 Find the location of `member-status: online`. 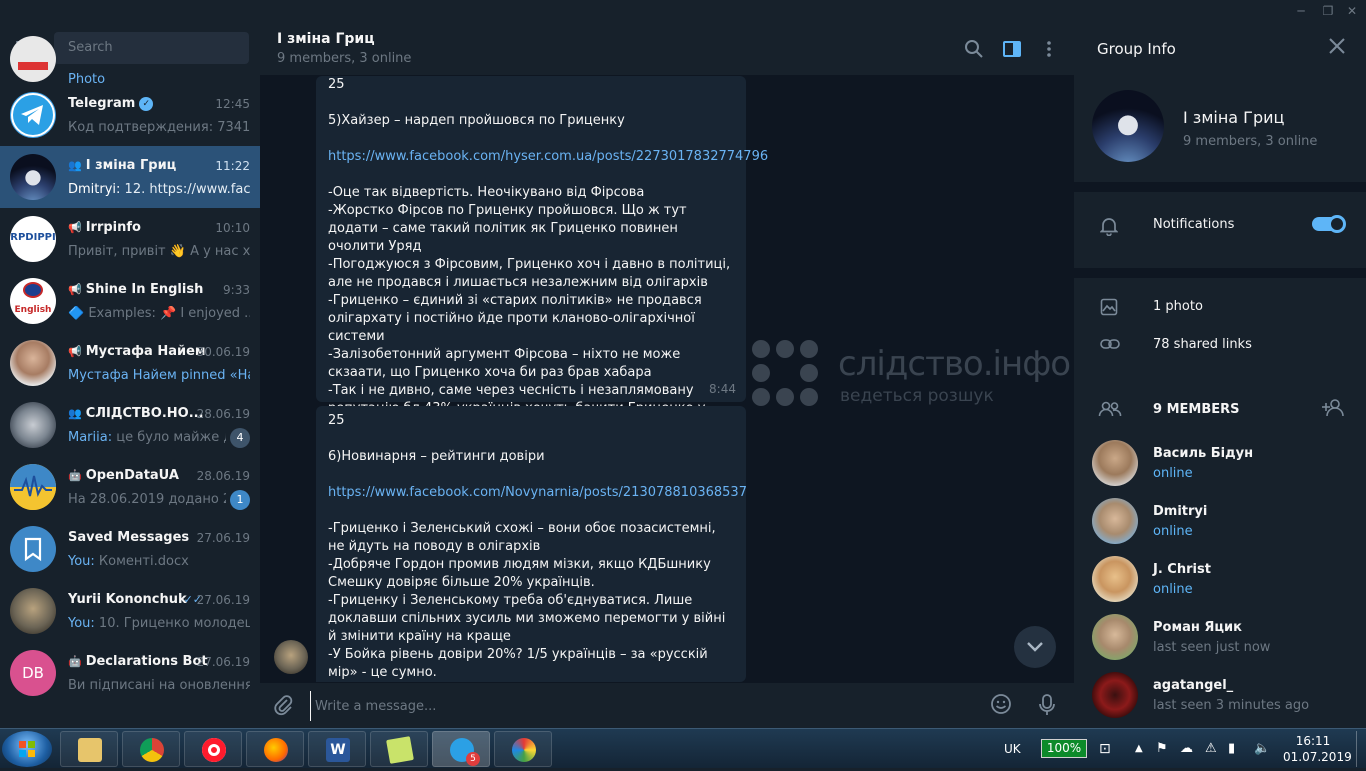

member-status: online is located at coordinates (1173, 589).